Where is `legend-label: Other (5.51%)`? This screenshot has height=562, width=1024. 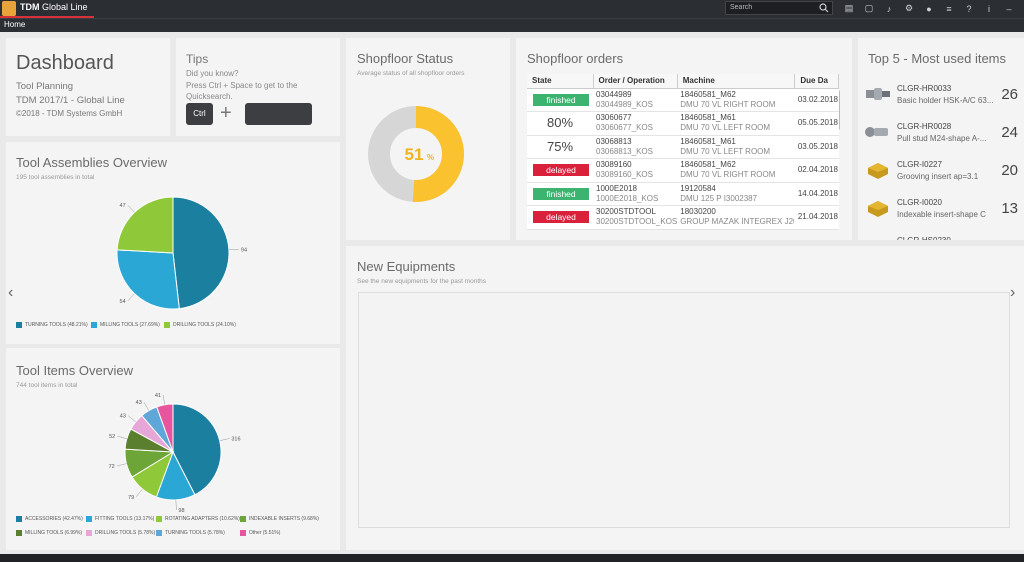
legend-label: Other (5.51%) is located at coordinates (265, 533).